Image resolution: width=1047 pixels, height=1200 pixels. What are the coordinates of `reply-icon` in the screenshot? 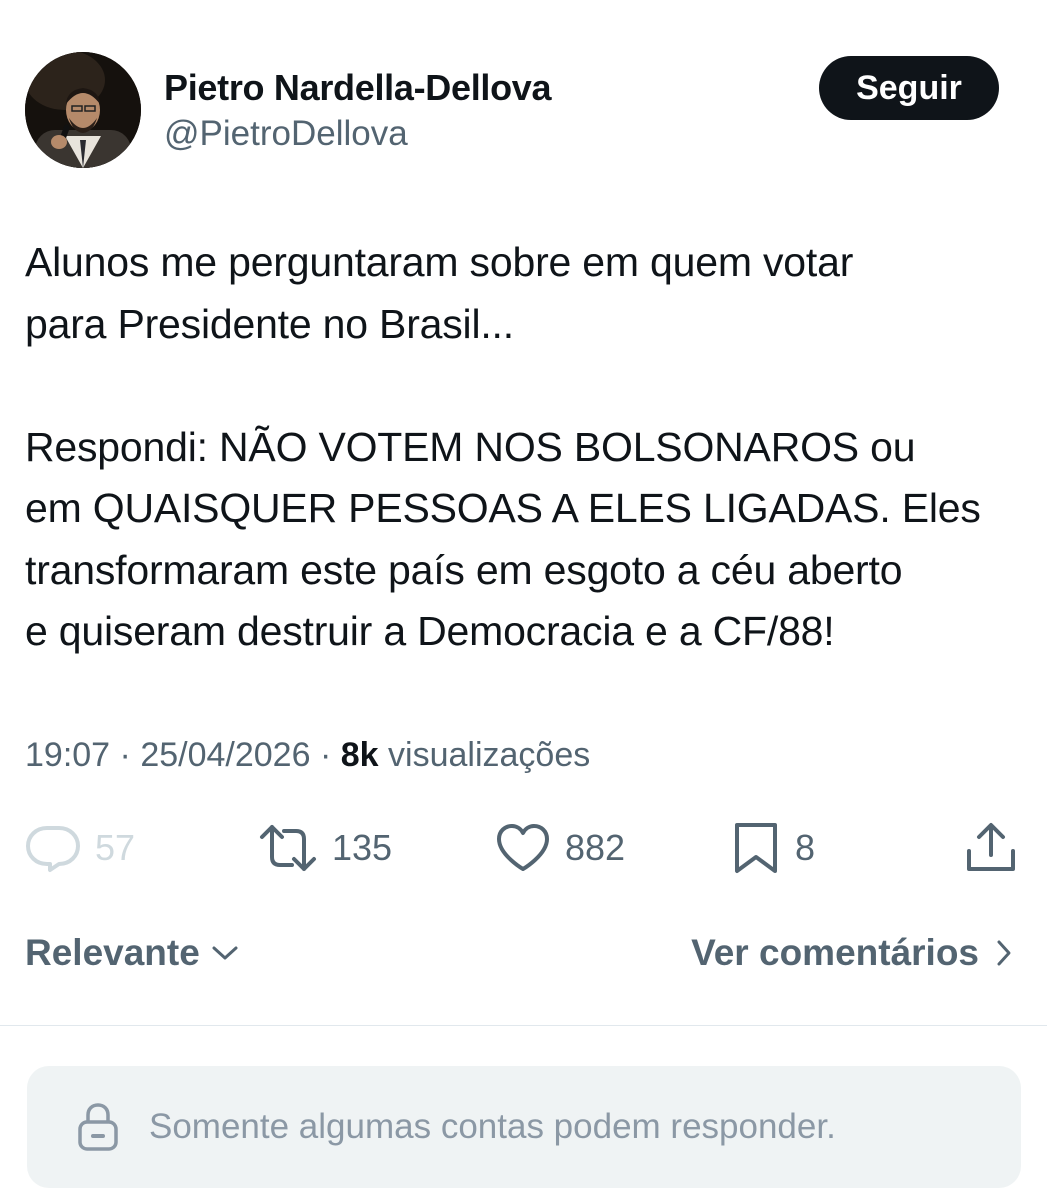 It's located at (53, 849).